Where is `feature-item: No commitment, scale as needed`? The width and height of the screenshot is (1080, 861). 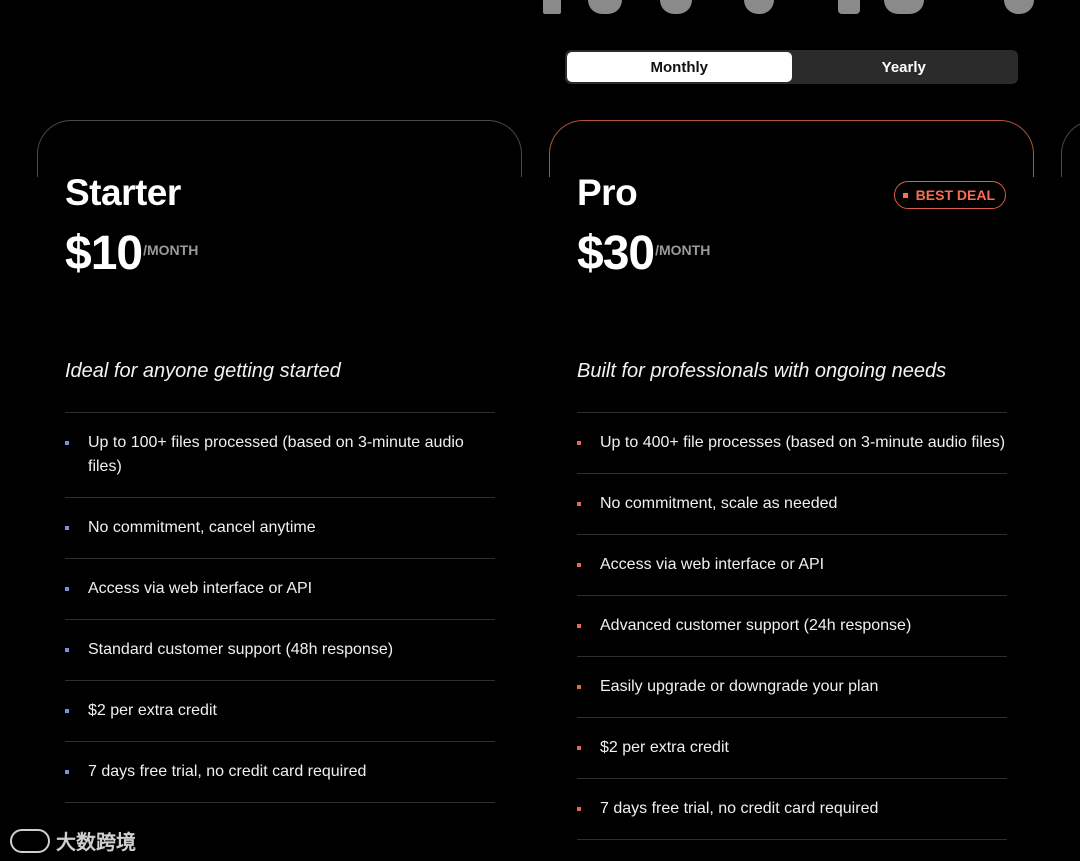
feature-item: No commitment, scale as needed is located at coordinates (792, 504).